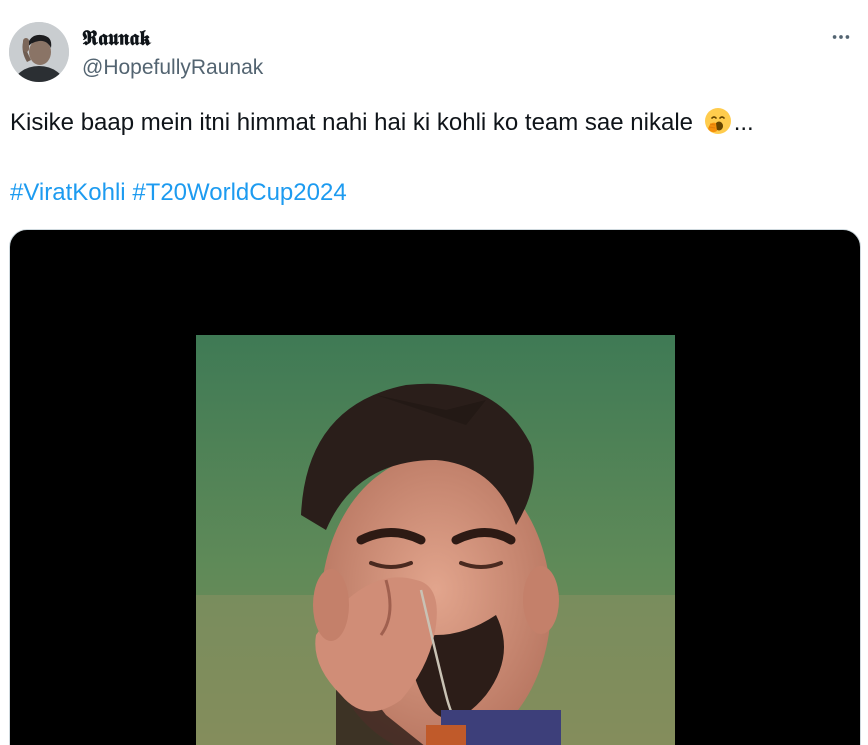  I want to click on author-handle: @HopefullyRaunak, so click(172, 68).